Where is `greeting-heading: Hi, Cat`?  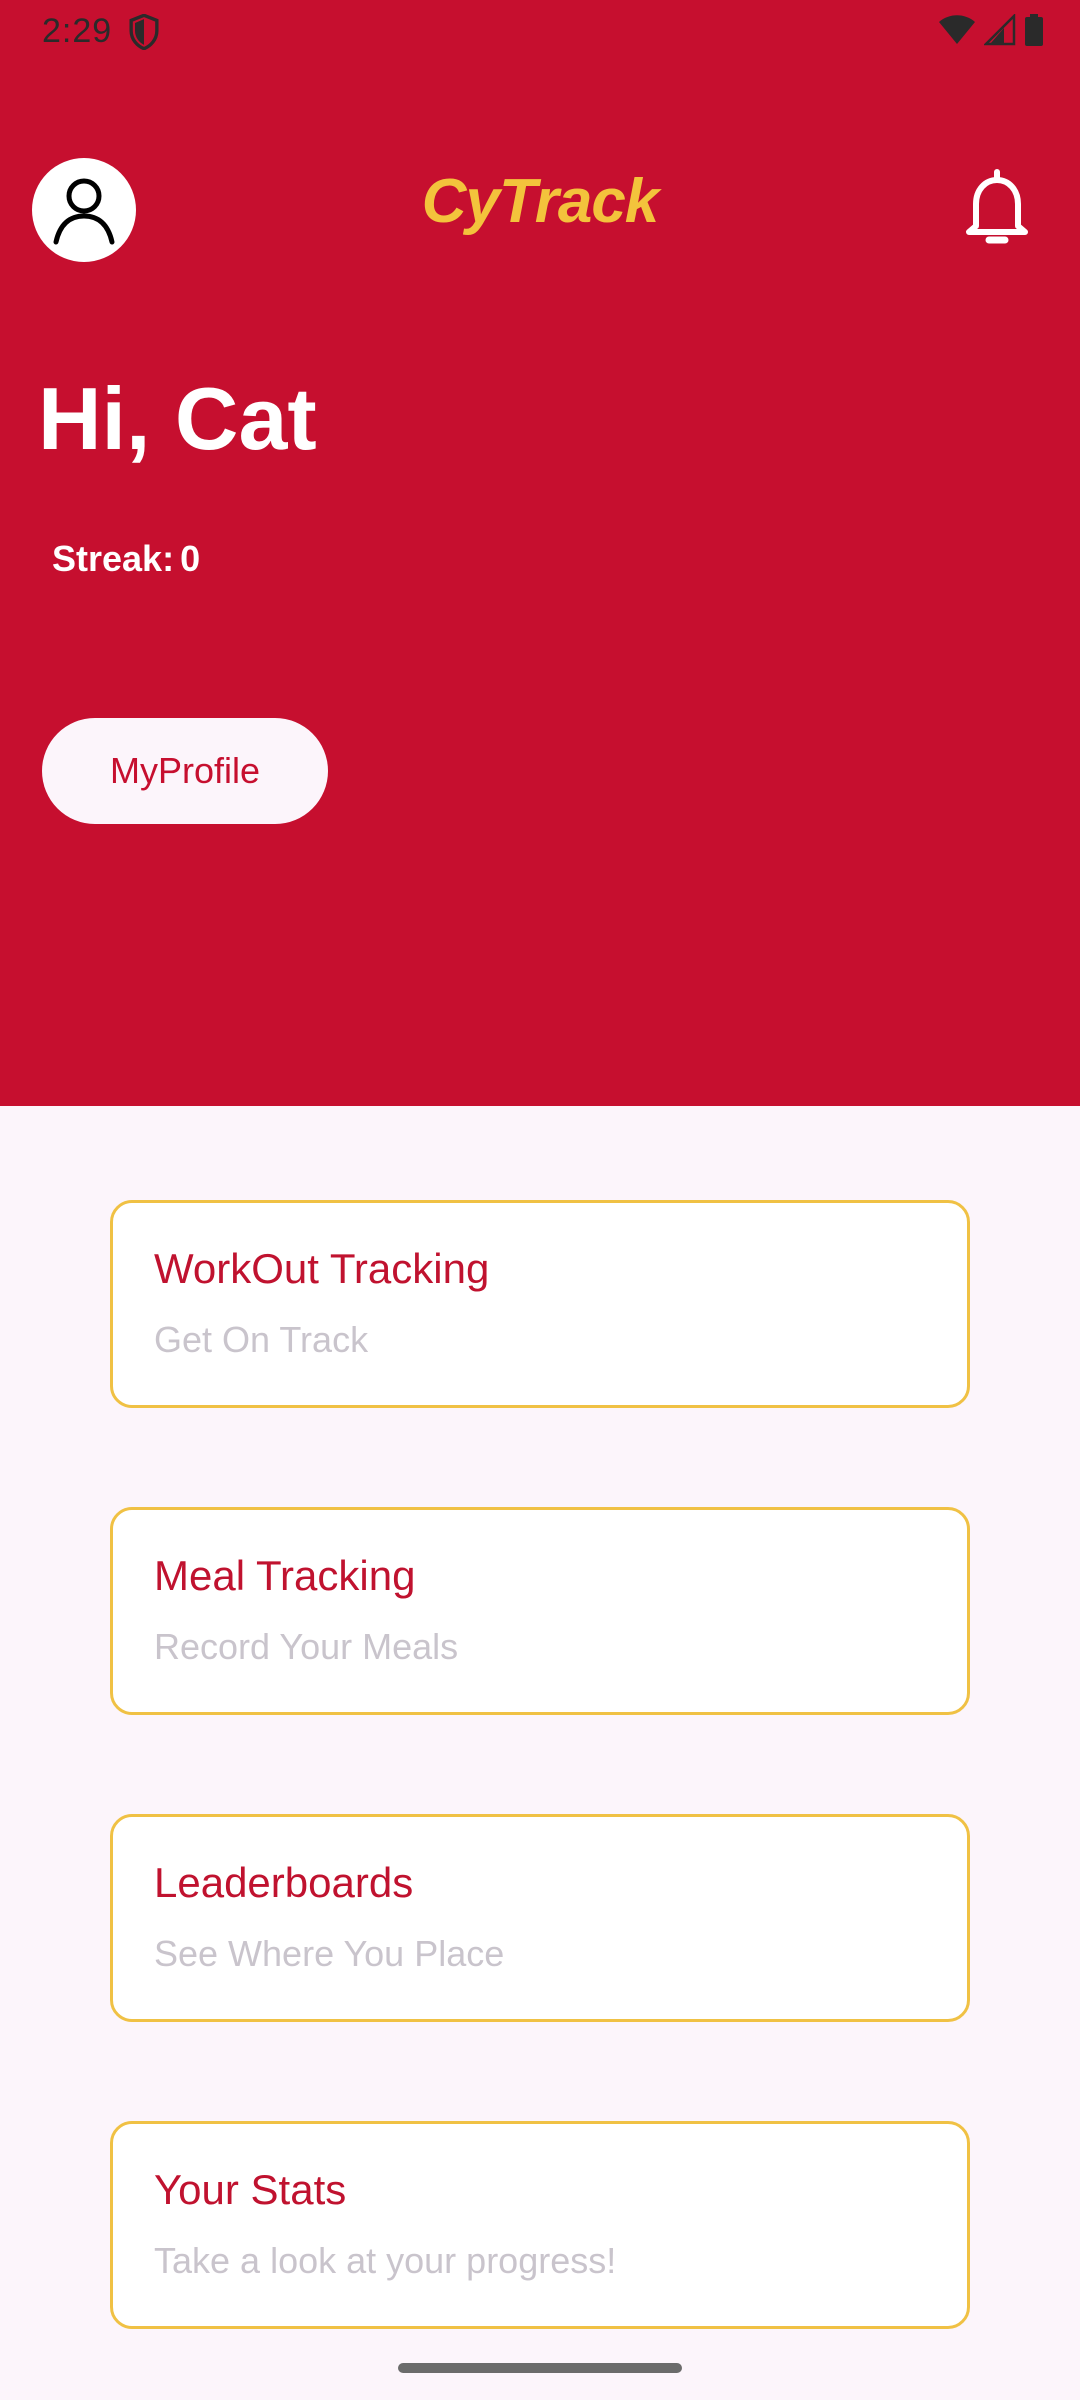 greeting-heading: Hi, Cat is located at coordinates (177, 418).